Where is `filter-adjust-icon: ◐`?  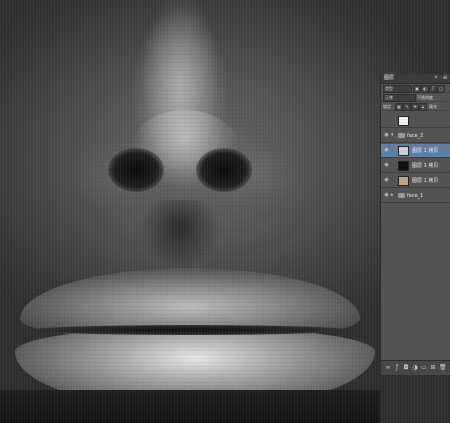
filter-adjust-icon: ◐ is located at coordinates (425, 89).